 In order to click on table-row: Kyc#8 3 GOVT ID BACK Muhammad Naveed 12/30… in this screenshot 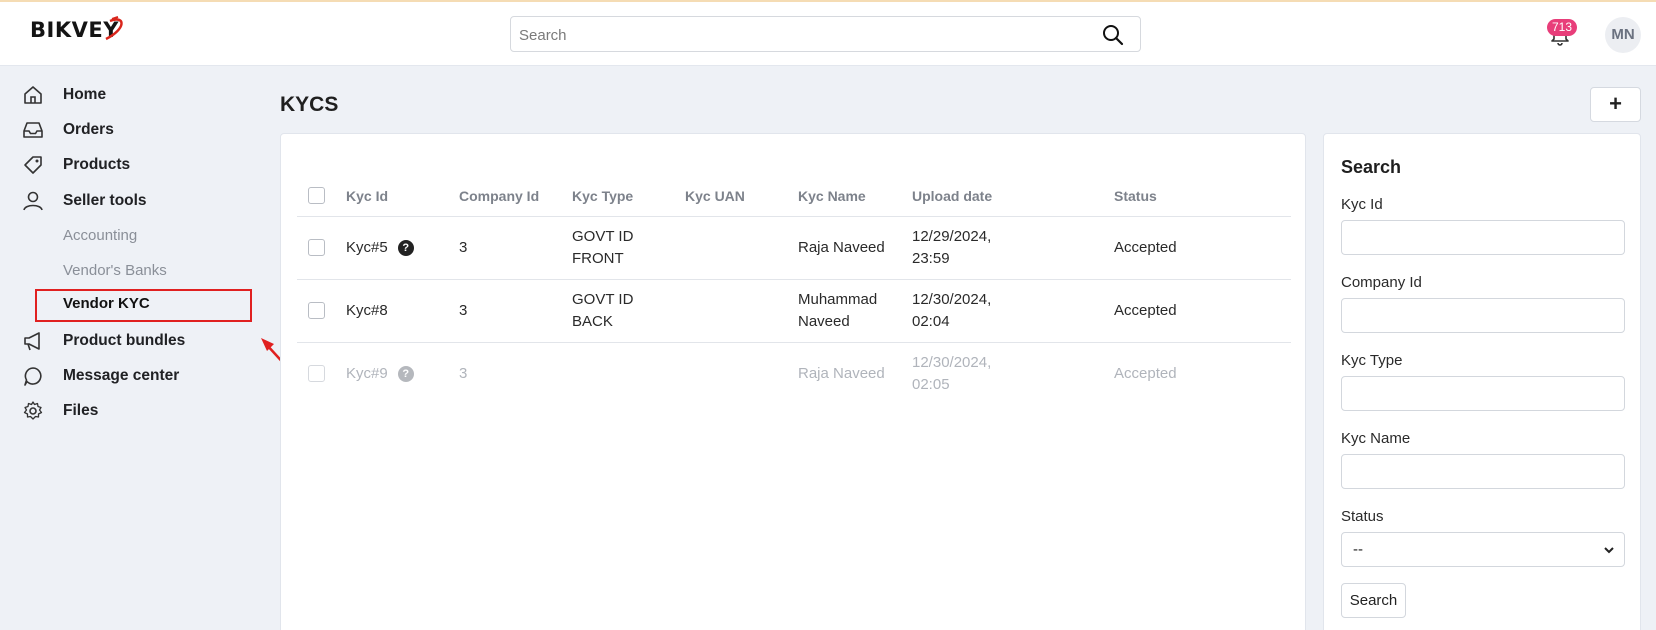, I will do `click(794, 311)`.